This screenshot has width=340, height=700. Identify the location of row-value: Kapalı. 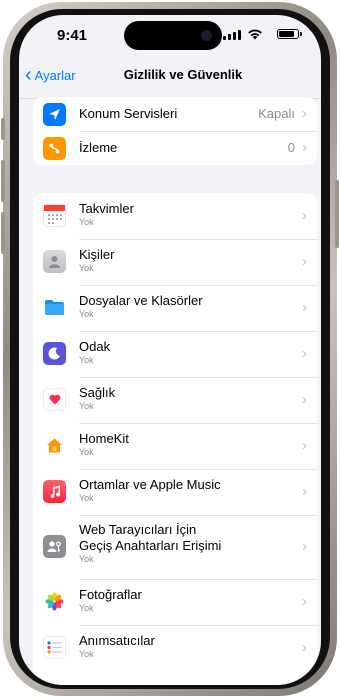
(276, 113).